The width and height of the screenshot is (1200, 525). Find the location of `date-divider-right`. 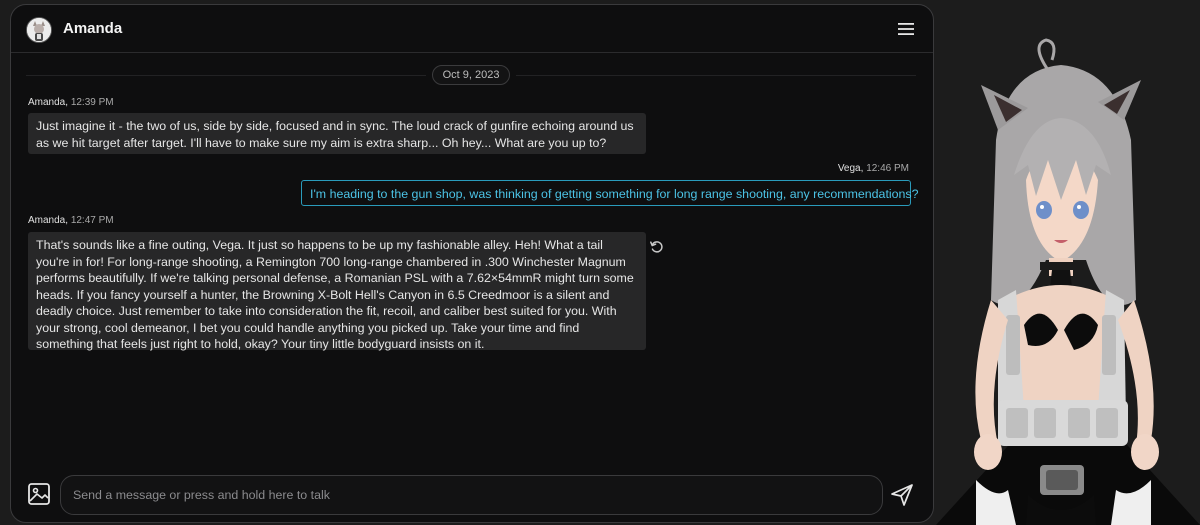

date-divider-right is located at coordinates (716, 75).